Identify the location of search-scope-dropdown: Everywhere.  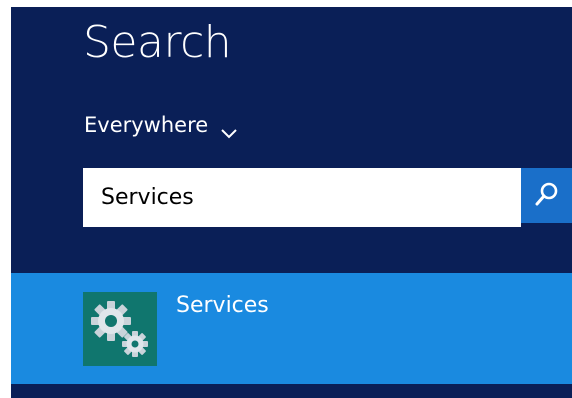
(161, 125).